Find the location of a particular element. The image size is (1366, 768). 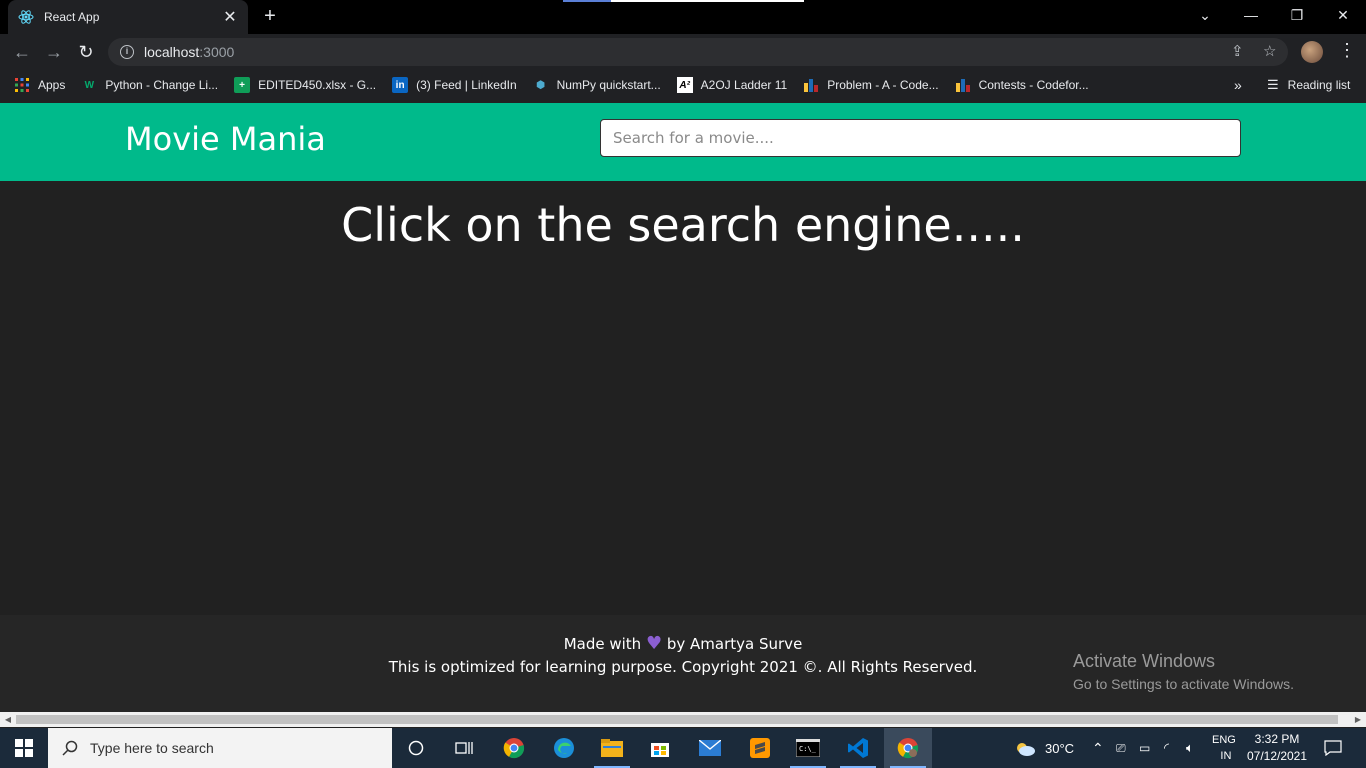

react-icon is located at coordinates (26, 17).